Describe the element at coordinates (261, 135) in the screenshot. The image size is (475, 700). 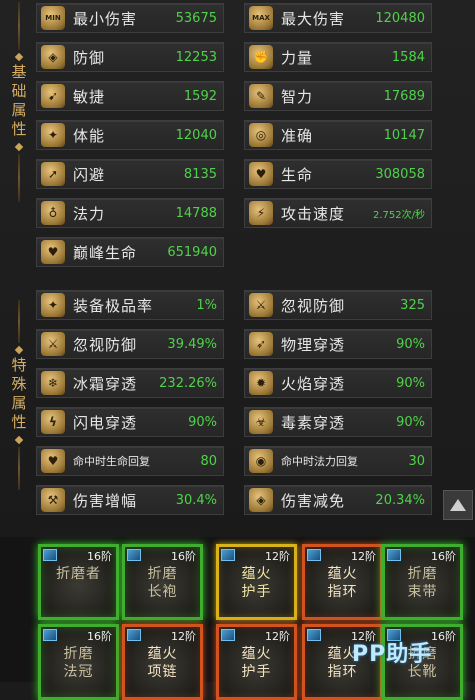
I see `target-icon: ◎` at that location.